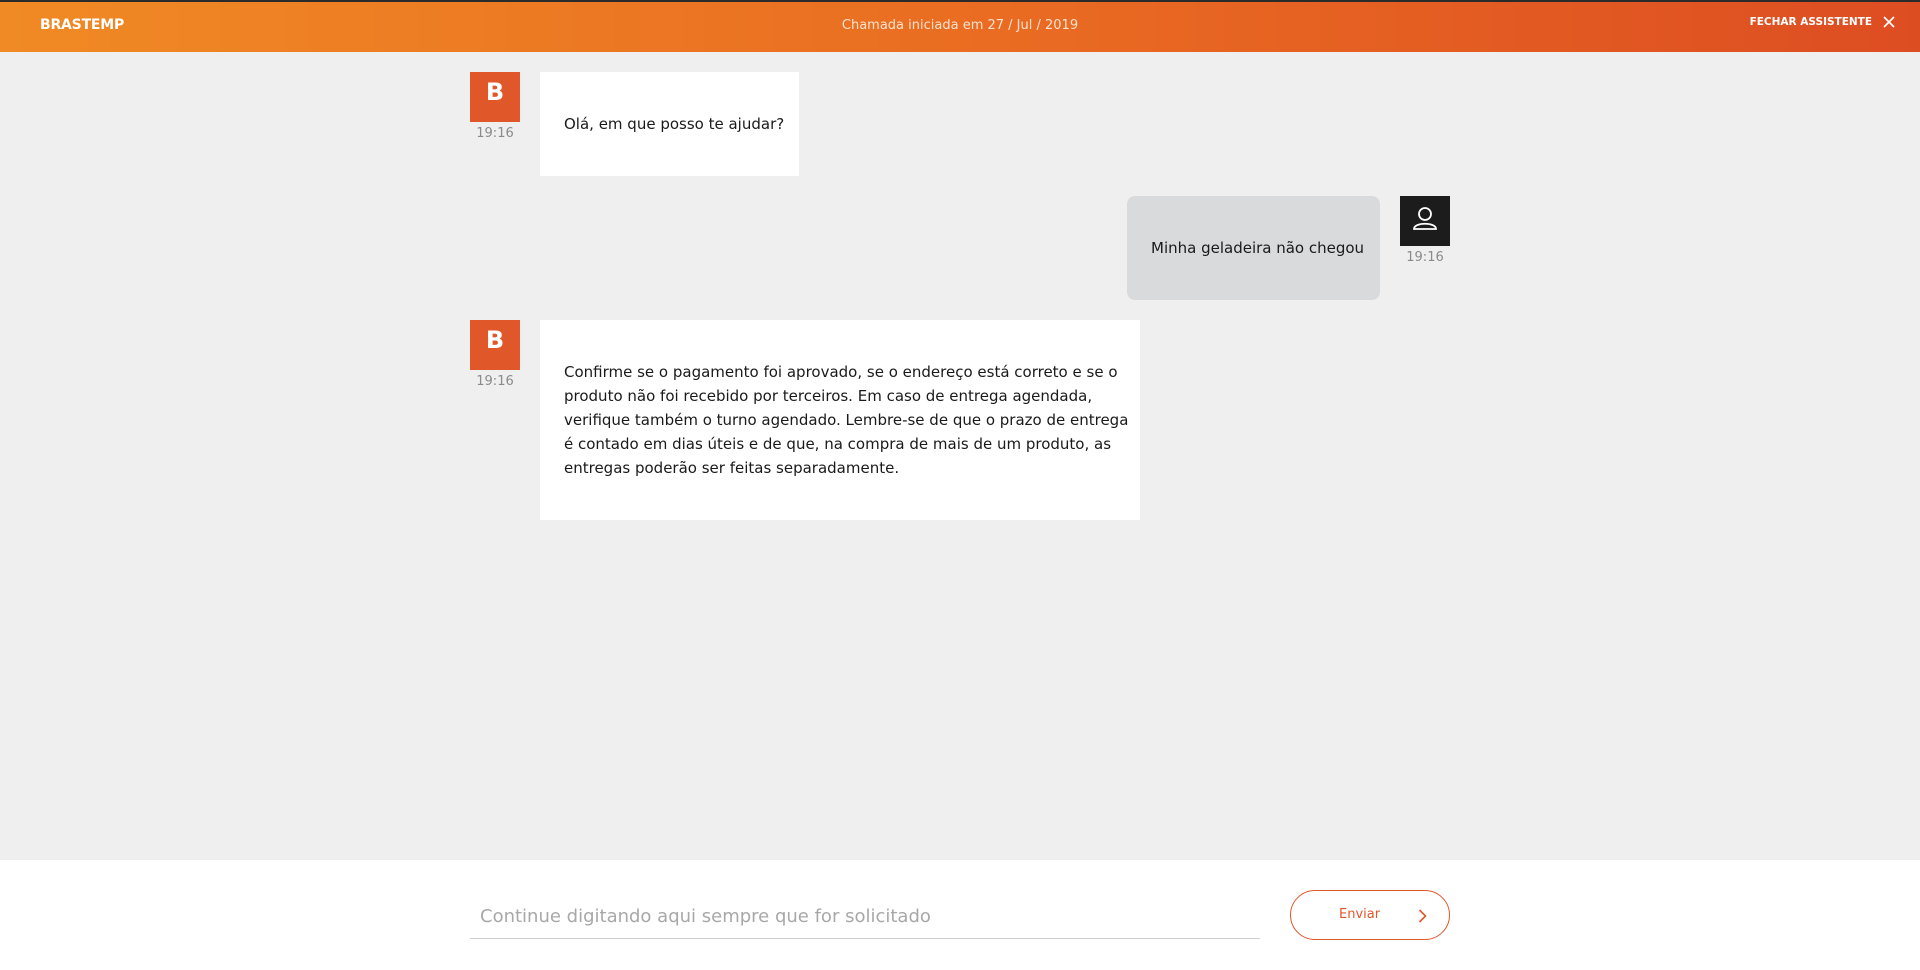 This screenshot has width=1920, height=970. Describe the element at coordinates (674, 124) in the screenshot. I see `bot-message-text: Olá, em que posso te ajudar?` at that location.